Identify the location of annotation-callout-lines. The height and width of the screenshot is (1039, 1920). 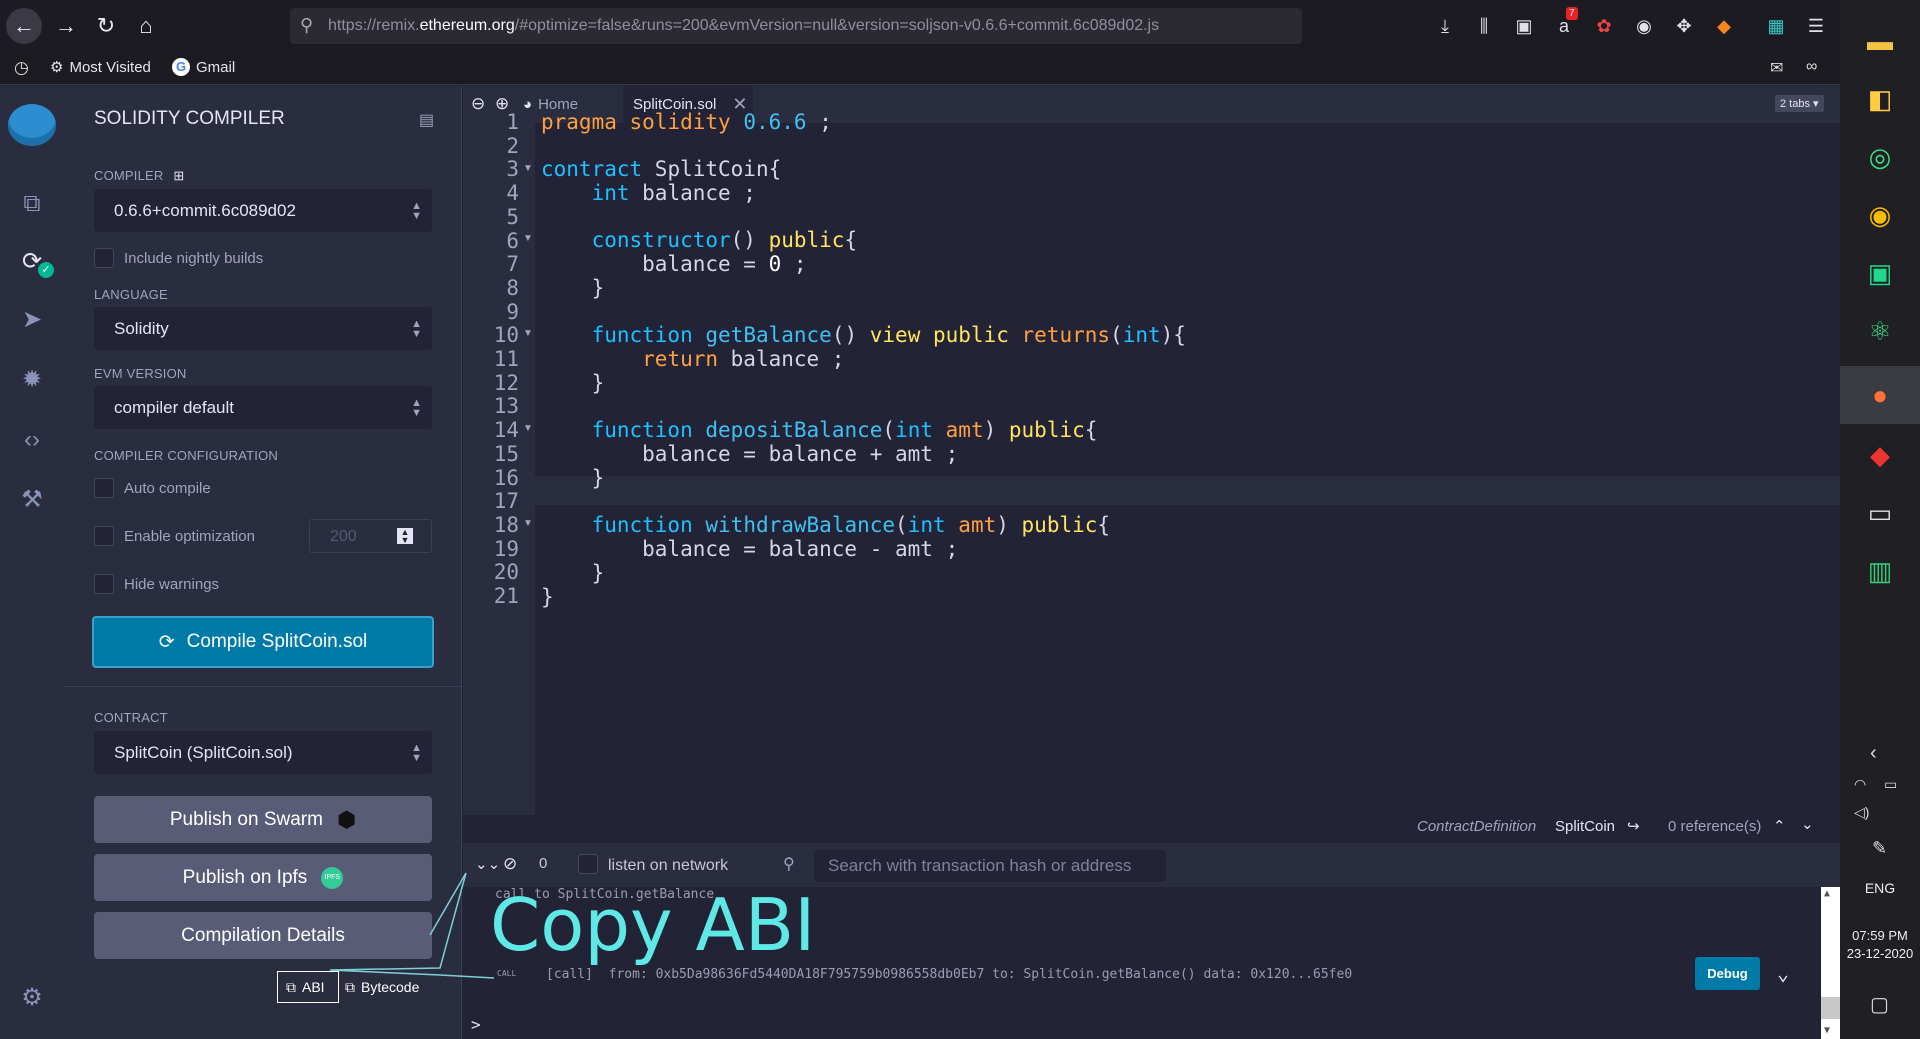
(412, 925).